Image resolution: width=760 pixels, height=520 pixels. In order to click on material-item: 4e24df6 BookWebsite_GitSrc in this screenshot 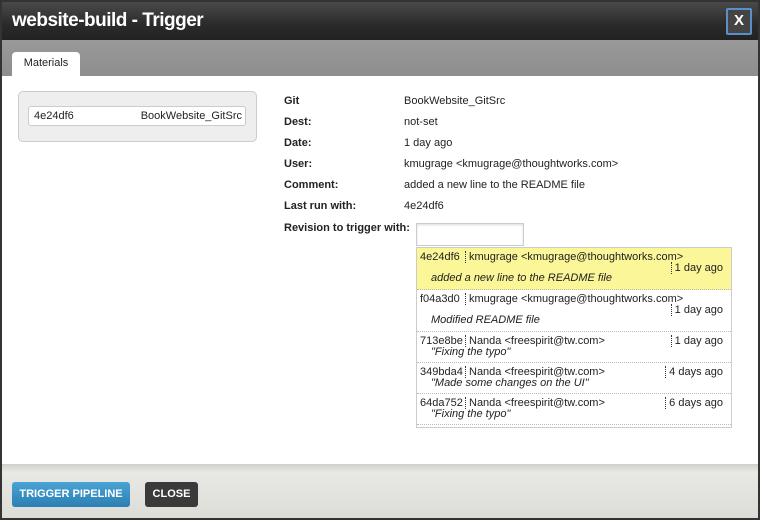, I will do `click(137, 116)`.